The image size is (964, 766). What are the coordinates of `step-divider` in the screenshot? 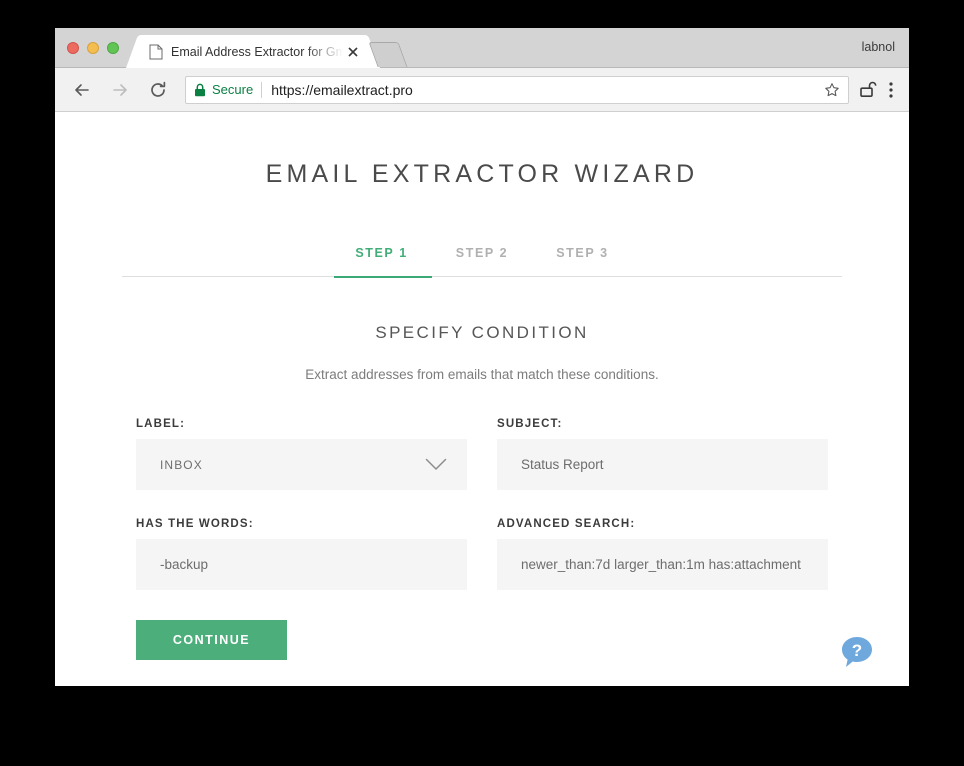 It's located at (482, 276).